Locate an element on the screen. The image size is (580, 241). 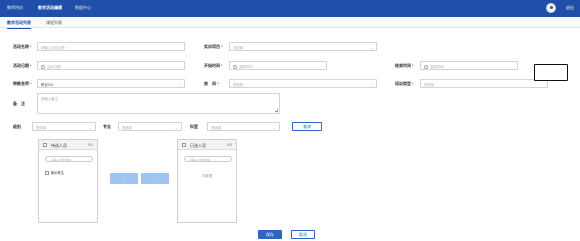
transfer-right-search: ⌕ 请输入搜索内容 is located at coordinates (208, 159).